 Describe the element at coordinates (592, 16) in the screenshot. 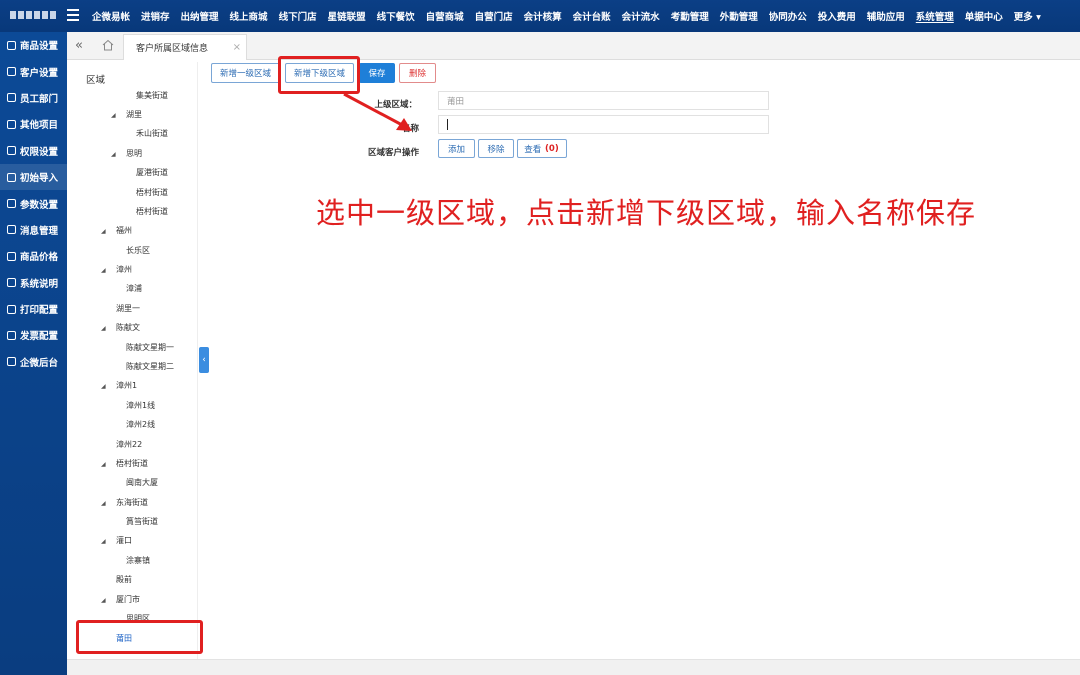

I see `nav-item-kjtz: 会计台账` at that location.